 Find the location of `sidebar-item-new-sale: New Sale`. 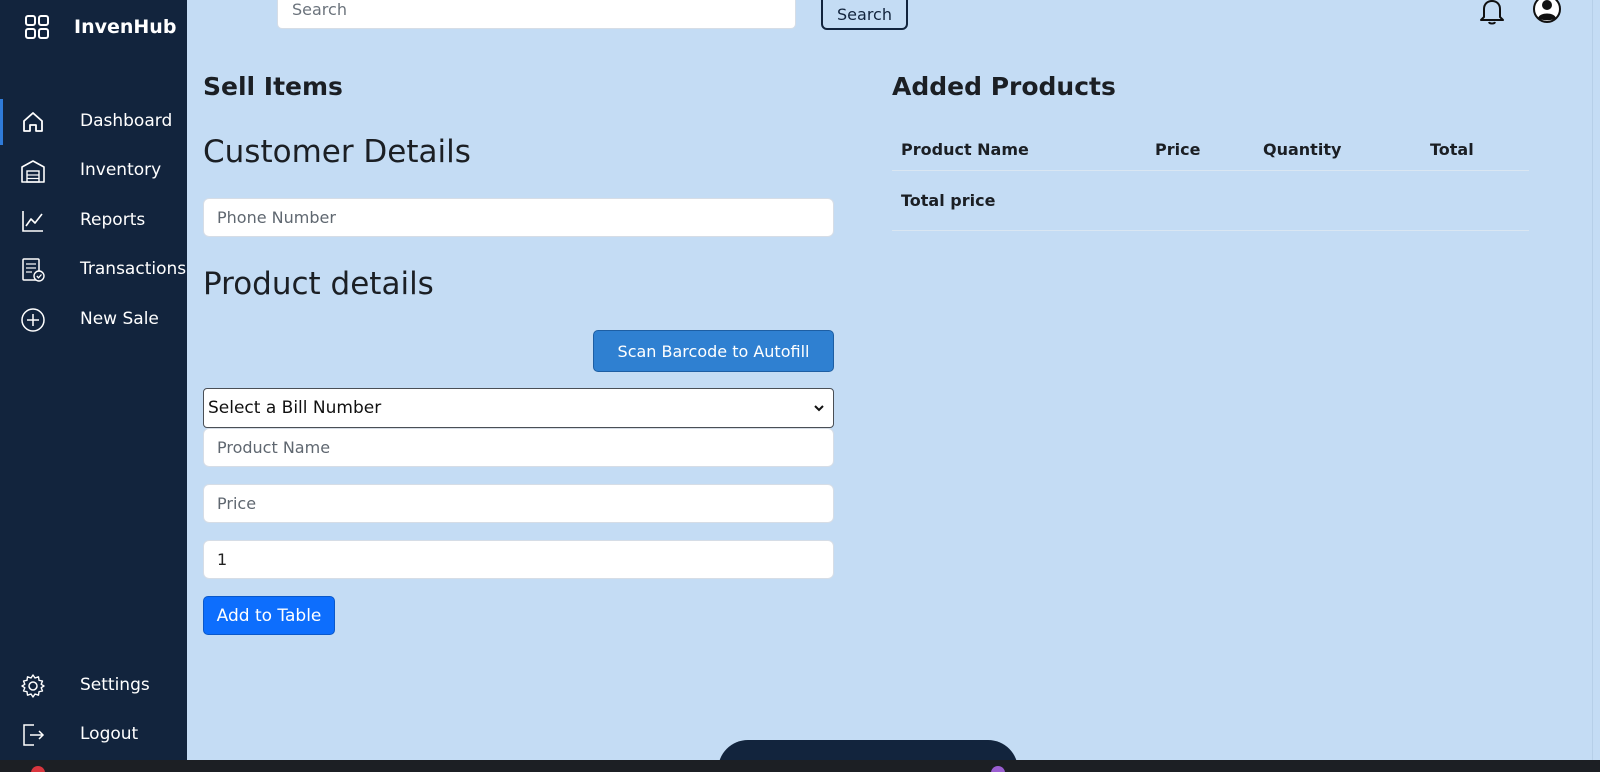

sidebar-item-new-sale: New Sale is located at coordinates (93, 320).